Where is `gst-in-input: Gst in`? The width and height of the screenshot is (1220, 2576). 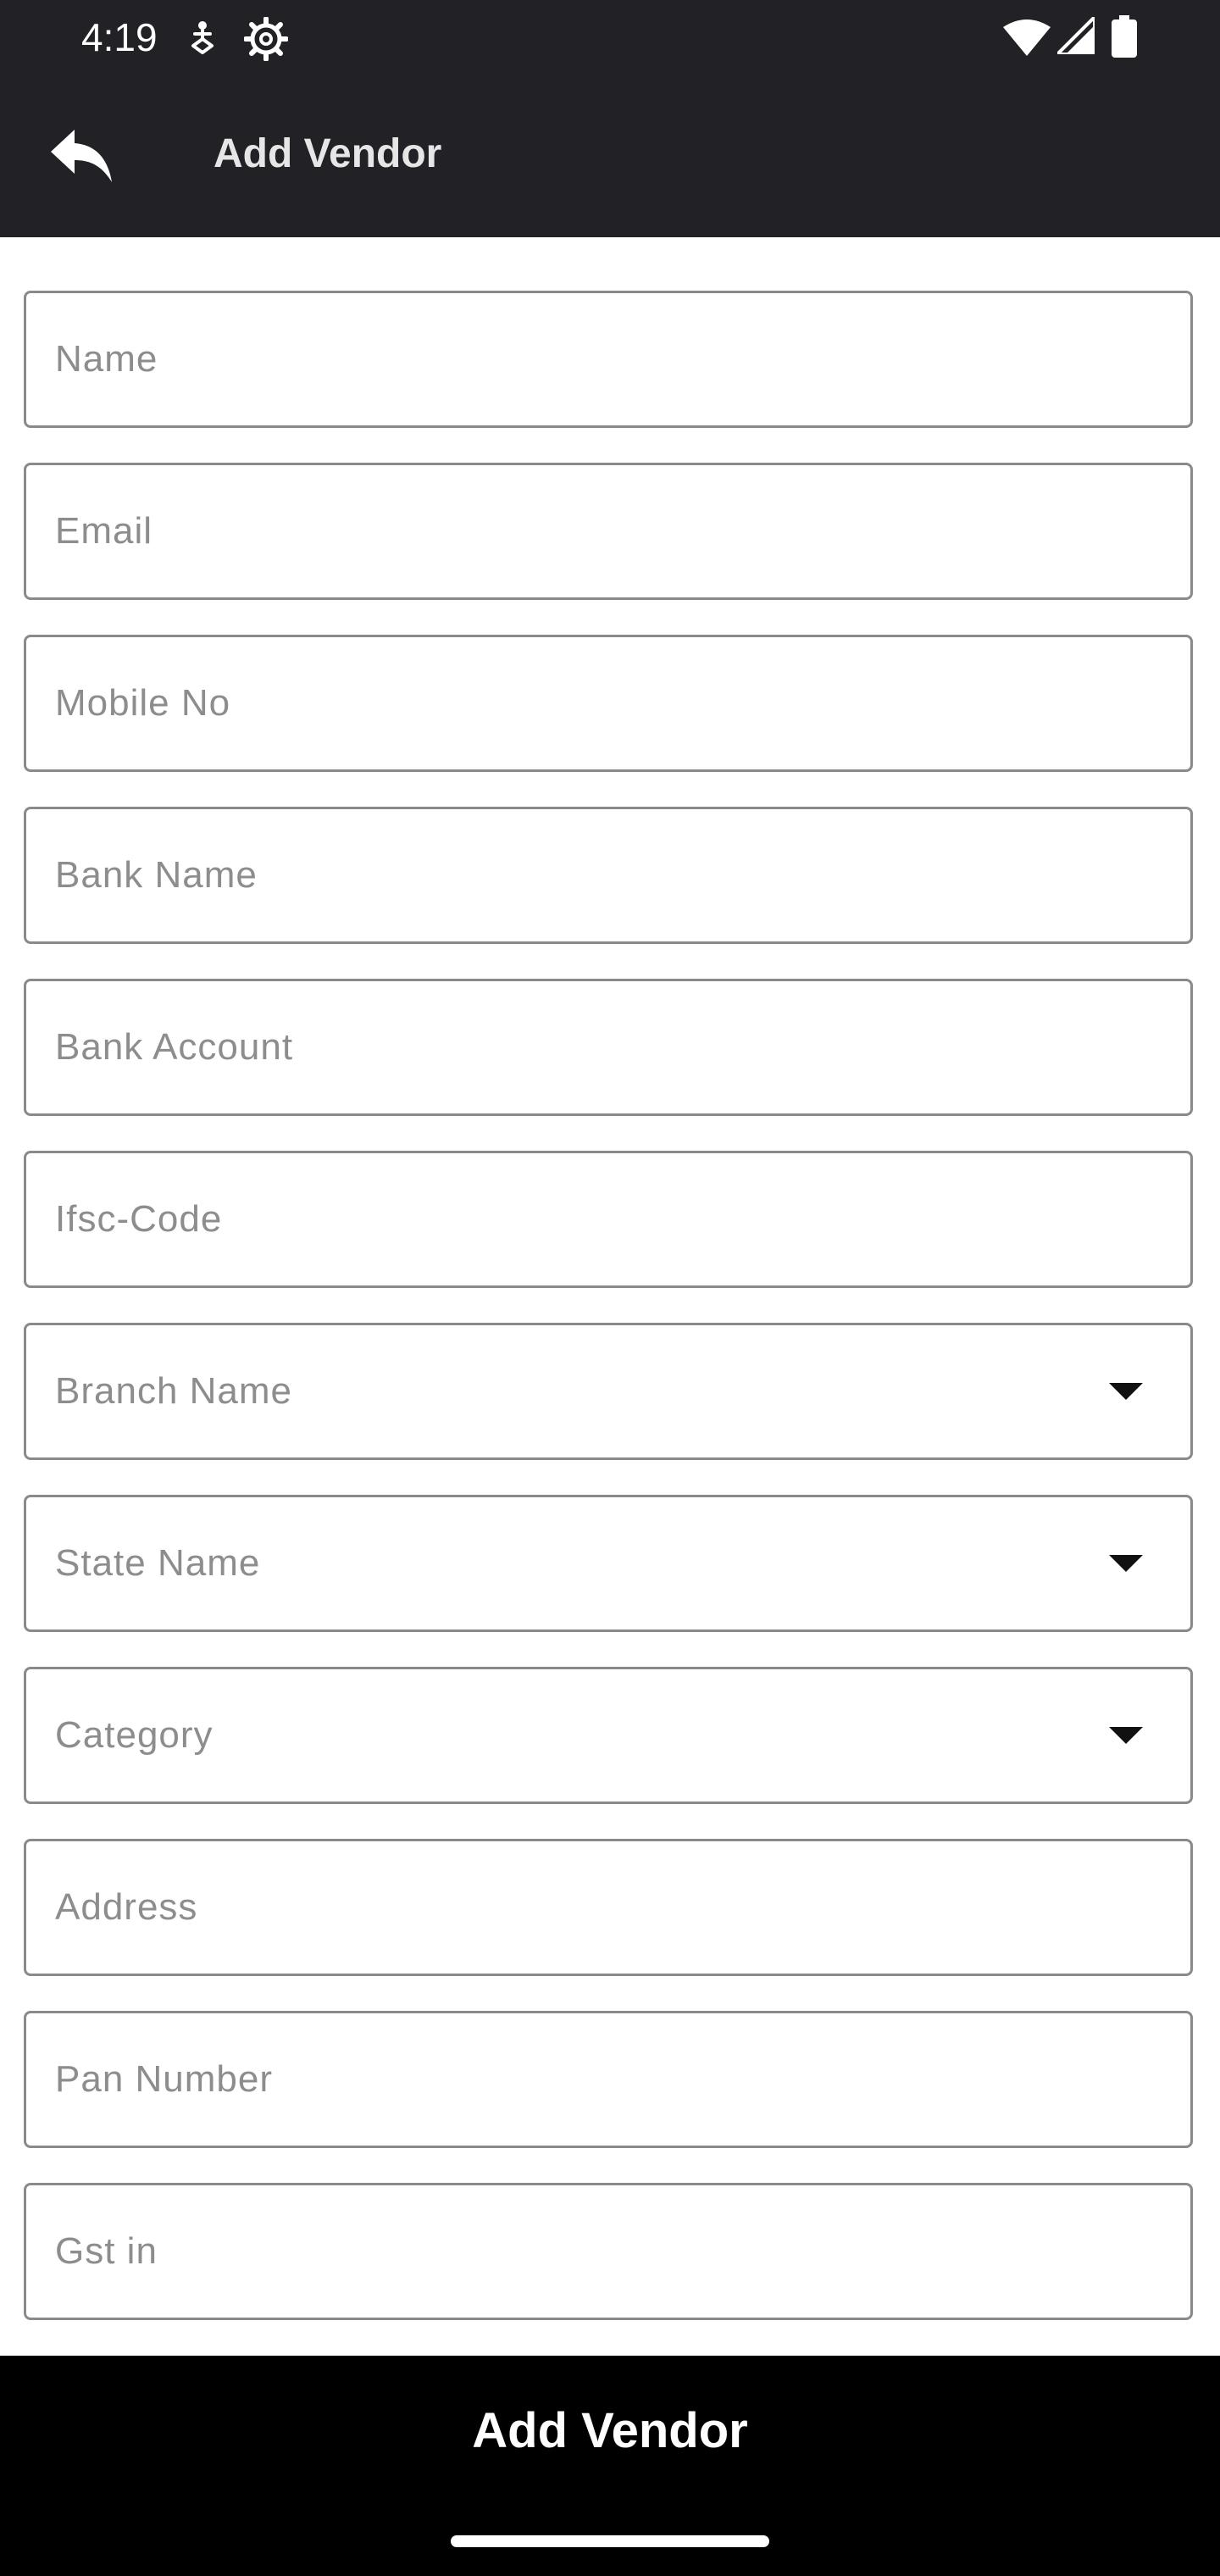 gst-in-input: Gst in is located at coordinates (608, 2251).